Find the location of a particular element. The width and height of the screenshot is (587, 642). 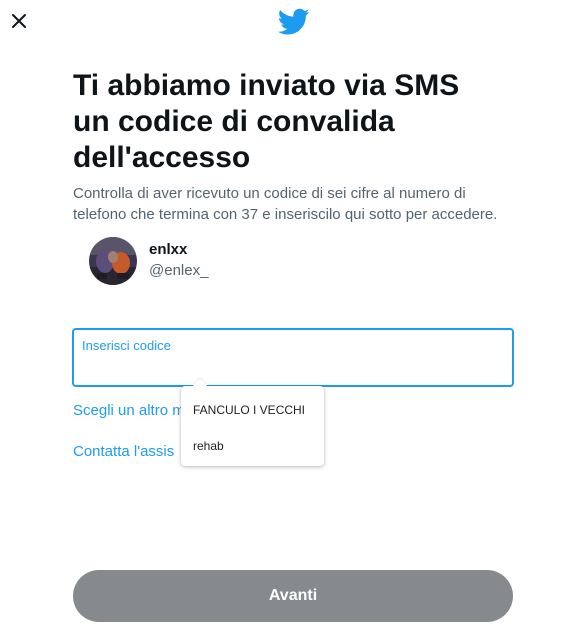

code-field: Inserisci codice is located at coordinates (293, 357).